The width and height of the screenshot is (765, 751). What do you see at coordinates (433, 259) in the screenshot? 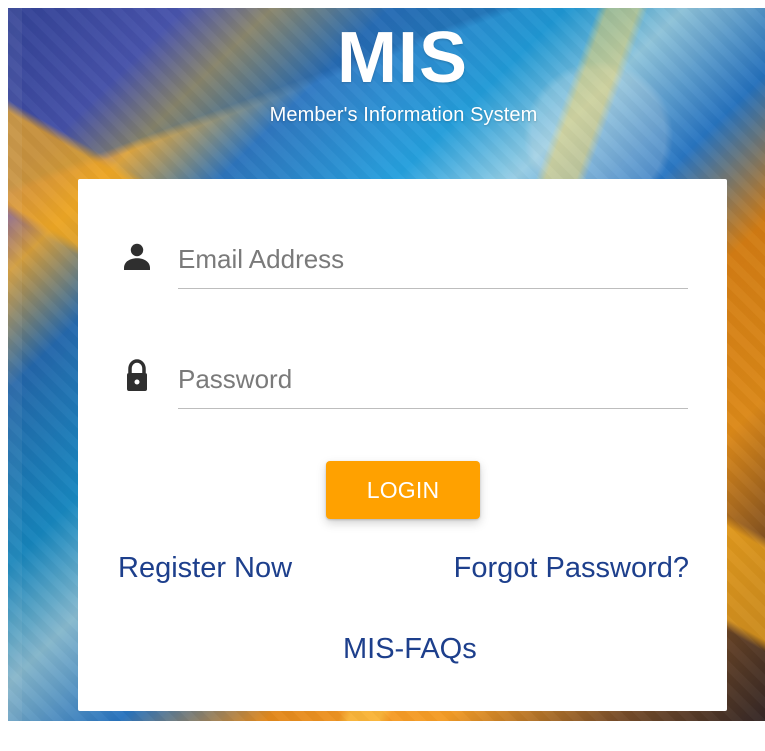
I see `email-input` at bounding box center [433, 259].